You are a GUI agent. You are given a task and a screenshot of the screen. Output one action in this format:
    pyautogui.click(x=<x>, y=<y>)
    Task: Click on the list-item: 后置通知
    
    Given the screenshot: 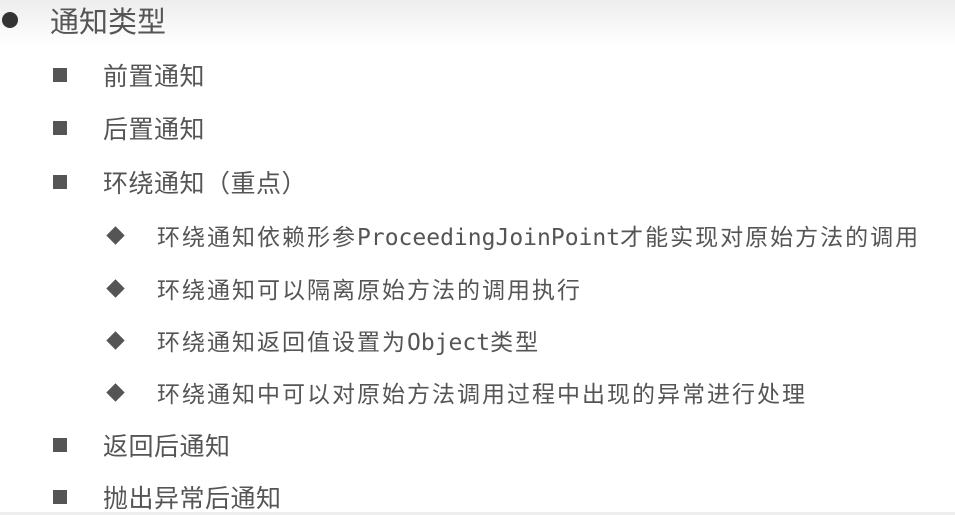 What is the action you would take?
    pyautogui.click(x=477, y=128)
    